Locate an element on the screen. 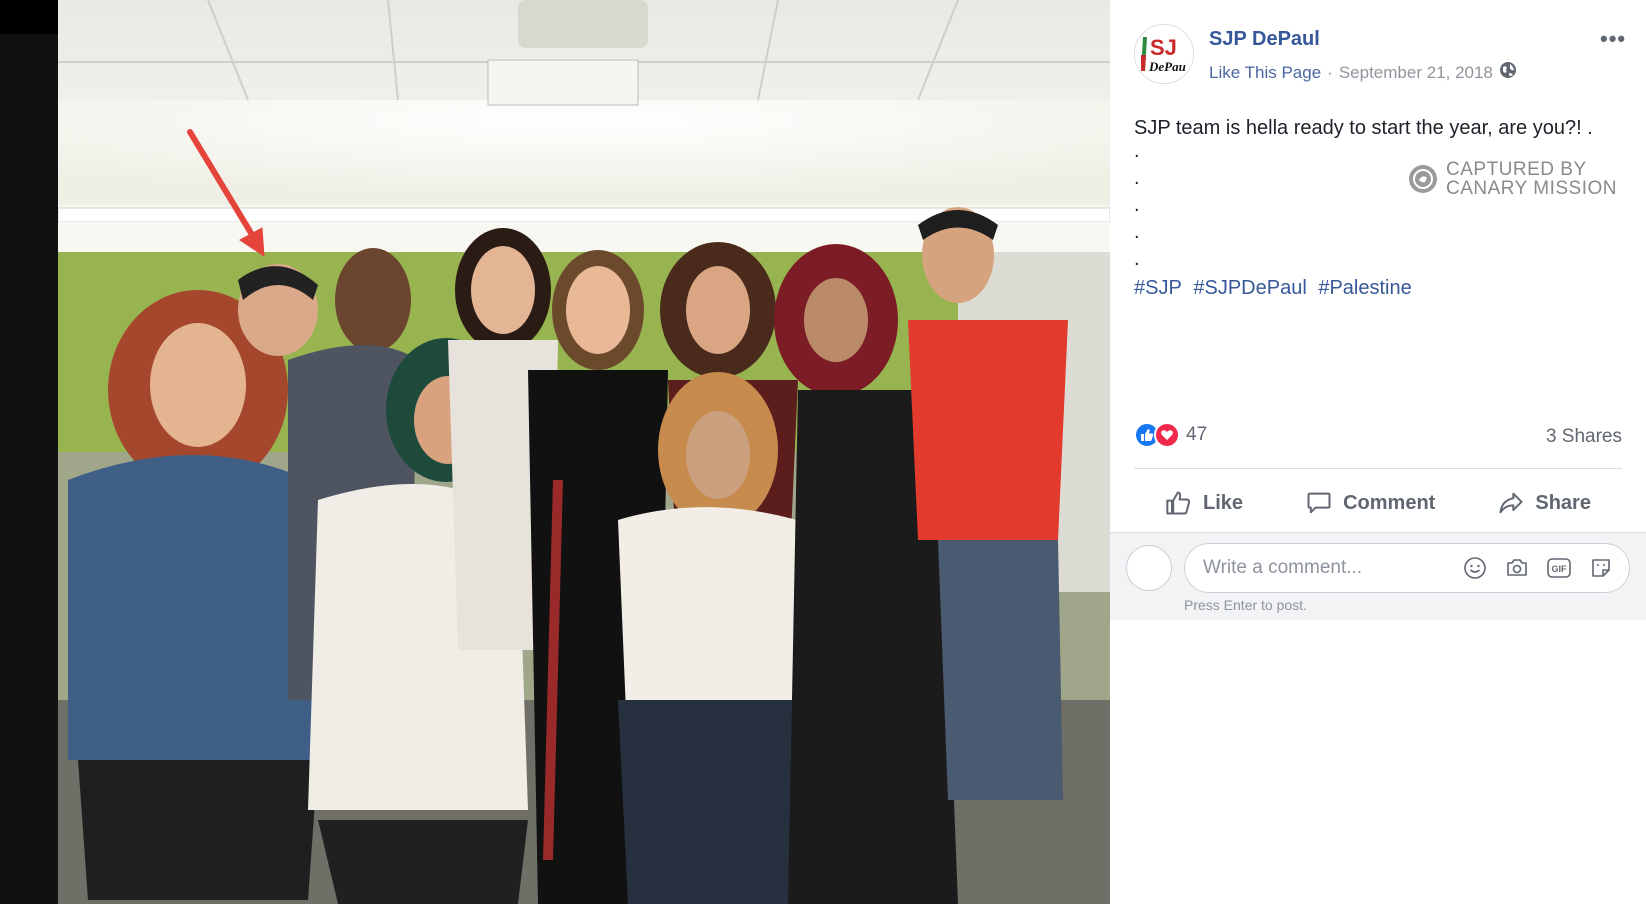 The image size is (1646, 904). comment-icon is located at coordinates (1319, 503).